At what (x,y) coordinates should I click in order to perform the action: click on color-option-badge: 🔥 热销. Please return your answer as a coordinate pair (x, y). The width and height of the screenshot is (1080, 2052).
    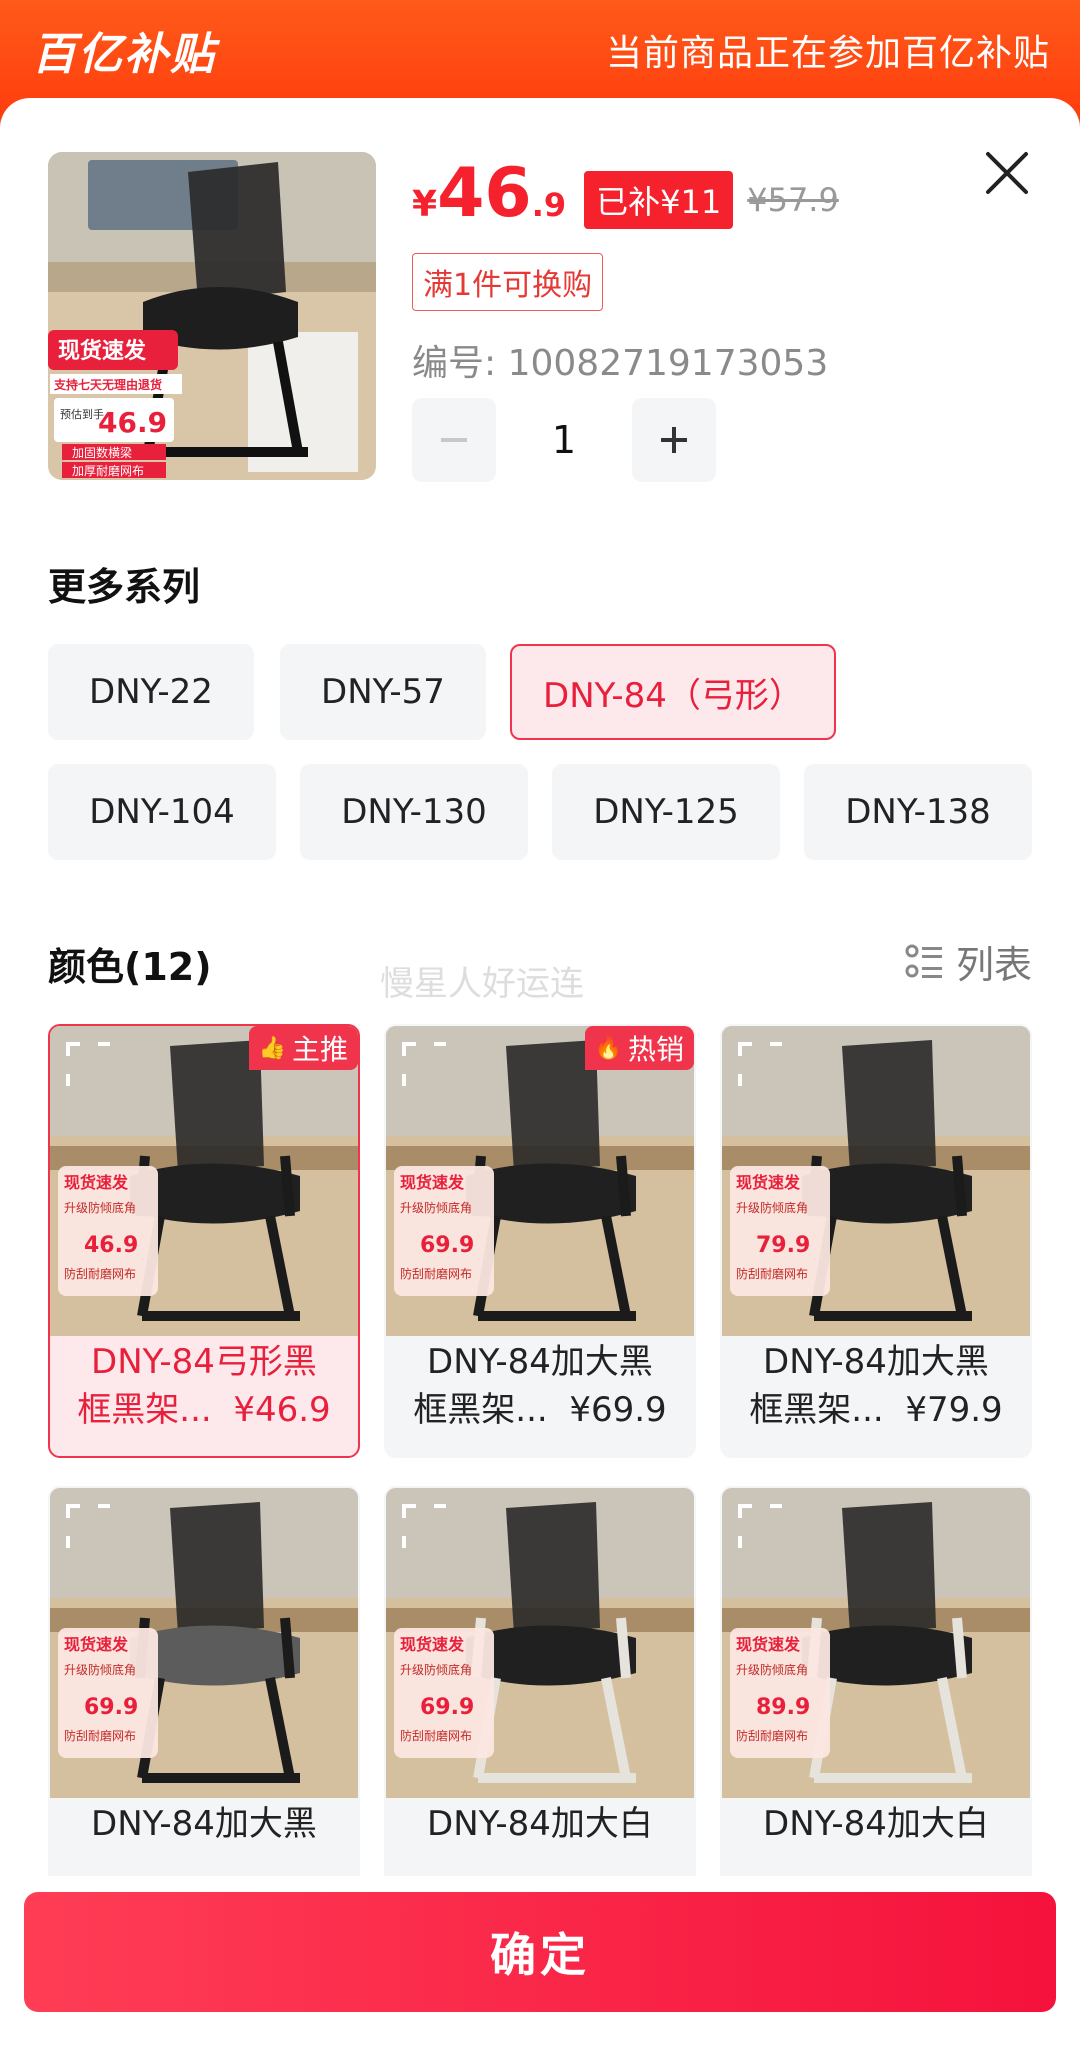
    Looking at the image, I should click on (639, 1048).